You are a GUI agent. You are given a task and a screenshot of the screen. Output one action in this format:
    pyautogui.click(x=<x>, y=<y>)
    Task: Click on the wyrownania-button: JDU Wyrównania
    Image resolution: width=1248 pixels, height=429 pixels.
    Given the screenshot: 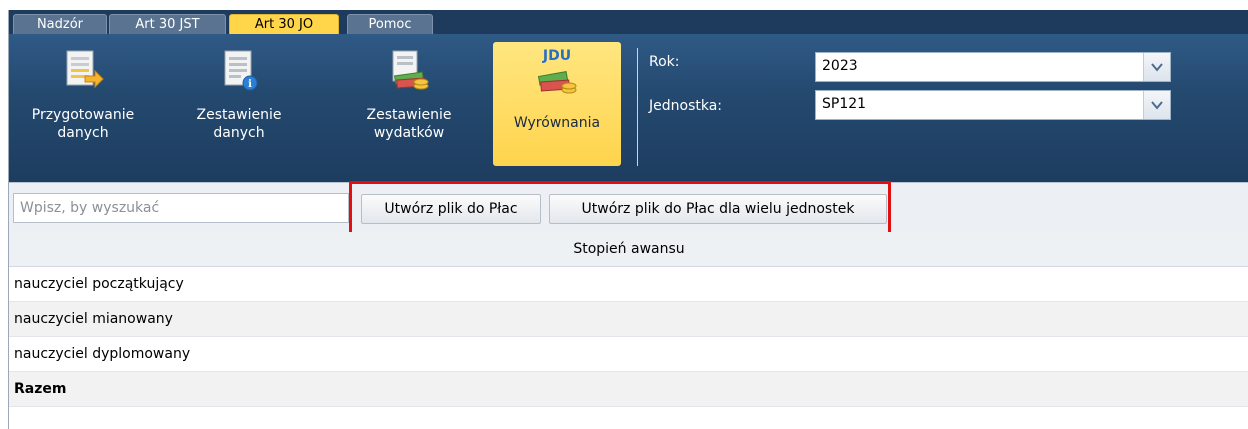 What is the action you would take?
    pyautogui.click(x=557, y=104)
    